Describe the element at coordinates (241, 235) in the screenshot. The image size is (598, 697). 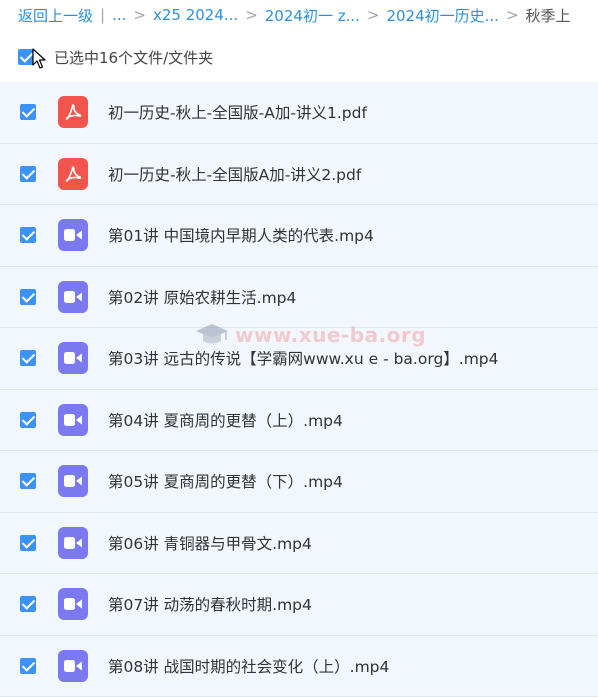
I see `file-name: 第01讲 中国境内早期人类的代表.mp4` at that location.